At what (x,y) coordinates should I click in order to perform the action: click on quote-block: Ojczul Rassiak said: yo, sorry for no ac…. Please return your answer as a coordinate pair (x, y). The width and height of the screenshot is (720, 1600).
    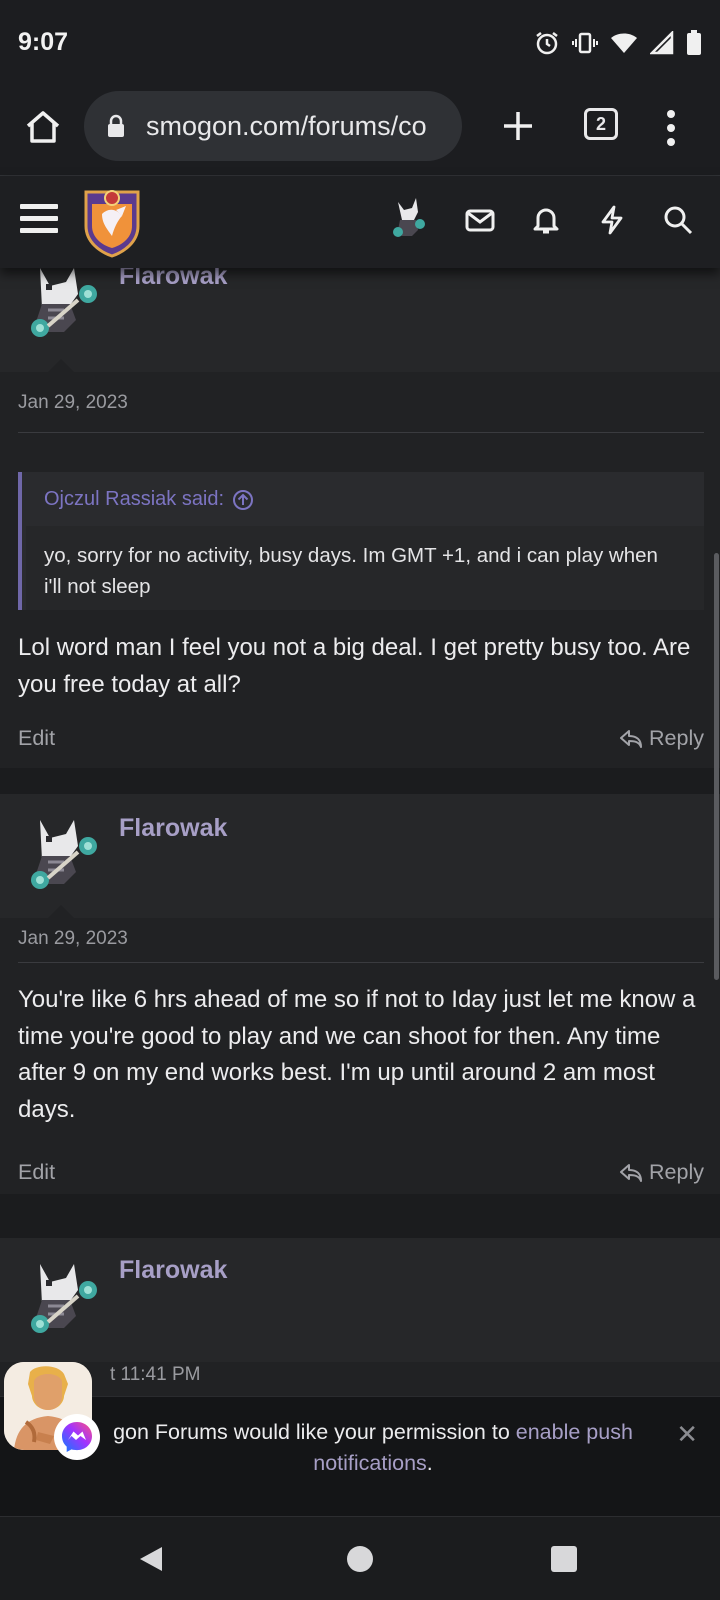
    Looking at the image, I should click on (361, 541).